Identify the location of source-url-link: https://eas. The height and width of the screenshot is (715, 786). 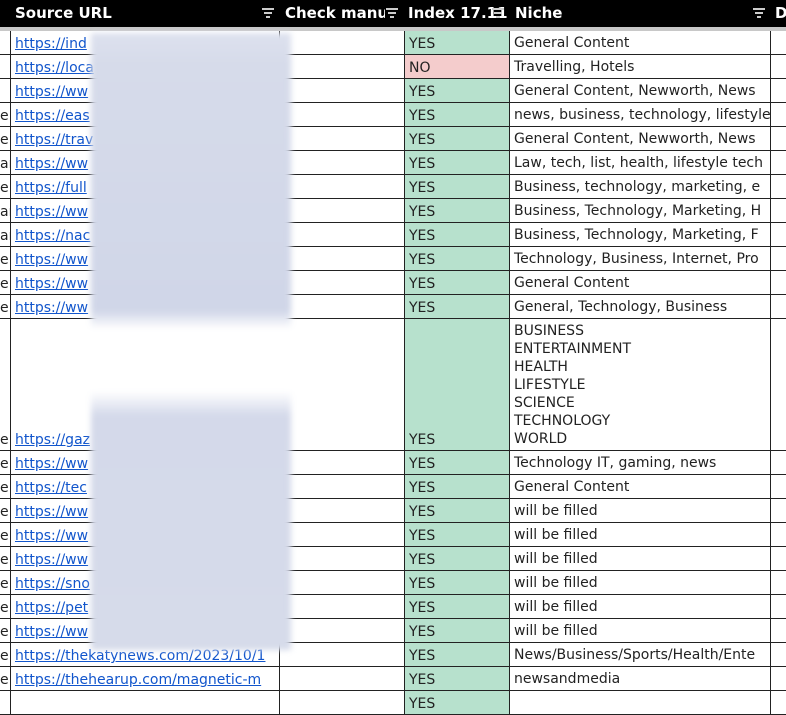
(52, 116).